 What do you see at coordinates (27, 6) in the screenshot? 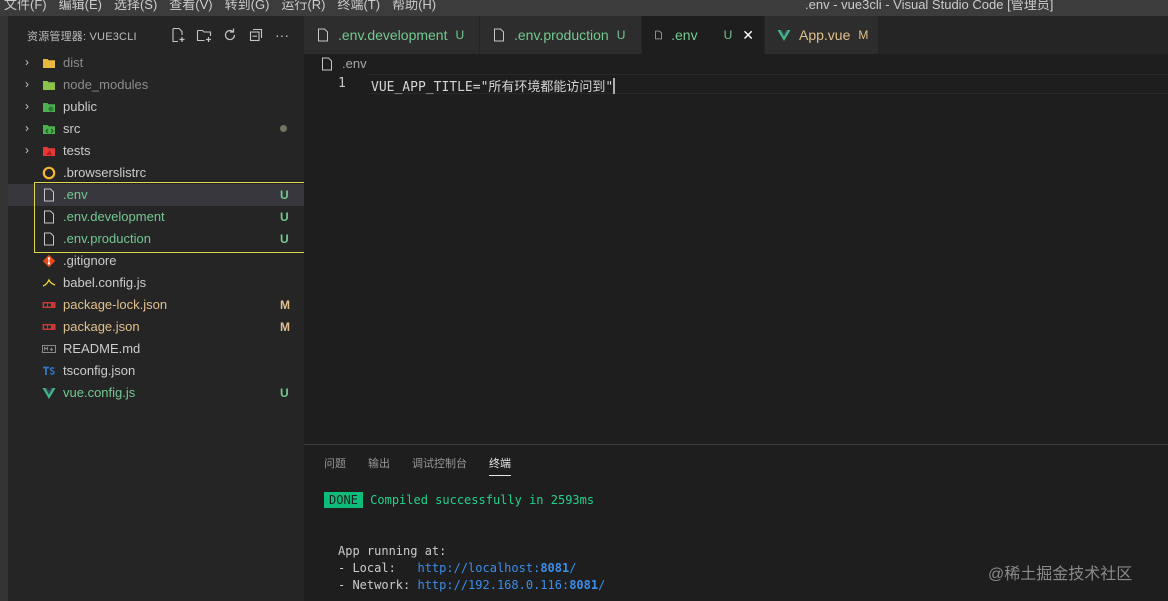
I see `menu-file: 文件(F)` at bounding box center [27, 6].